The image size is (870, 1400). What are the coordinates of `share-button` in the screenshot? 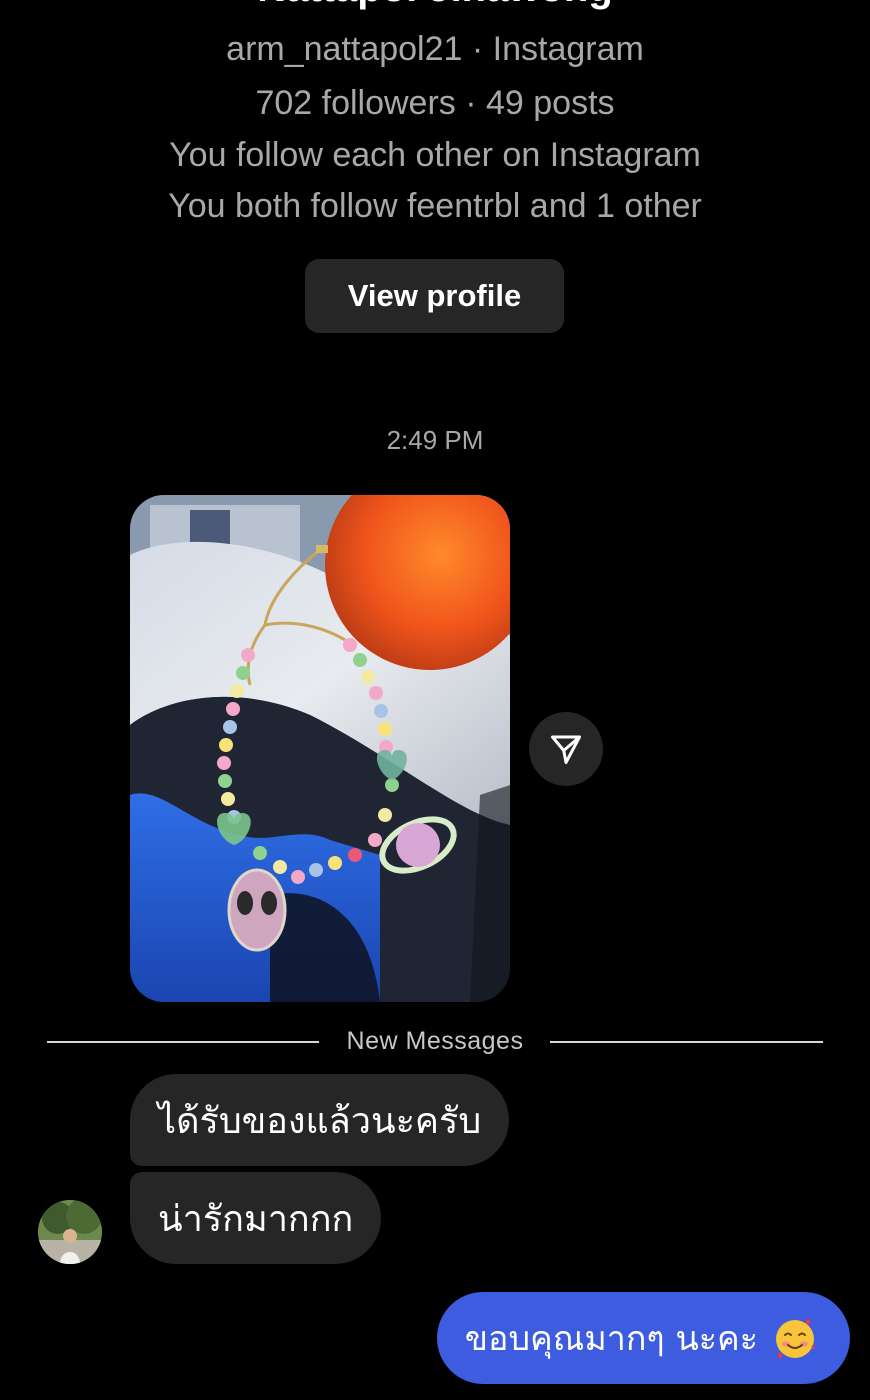 It's located at (566, 749).